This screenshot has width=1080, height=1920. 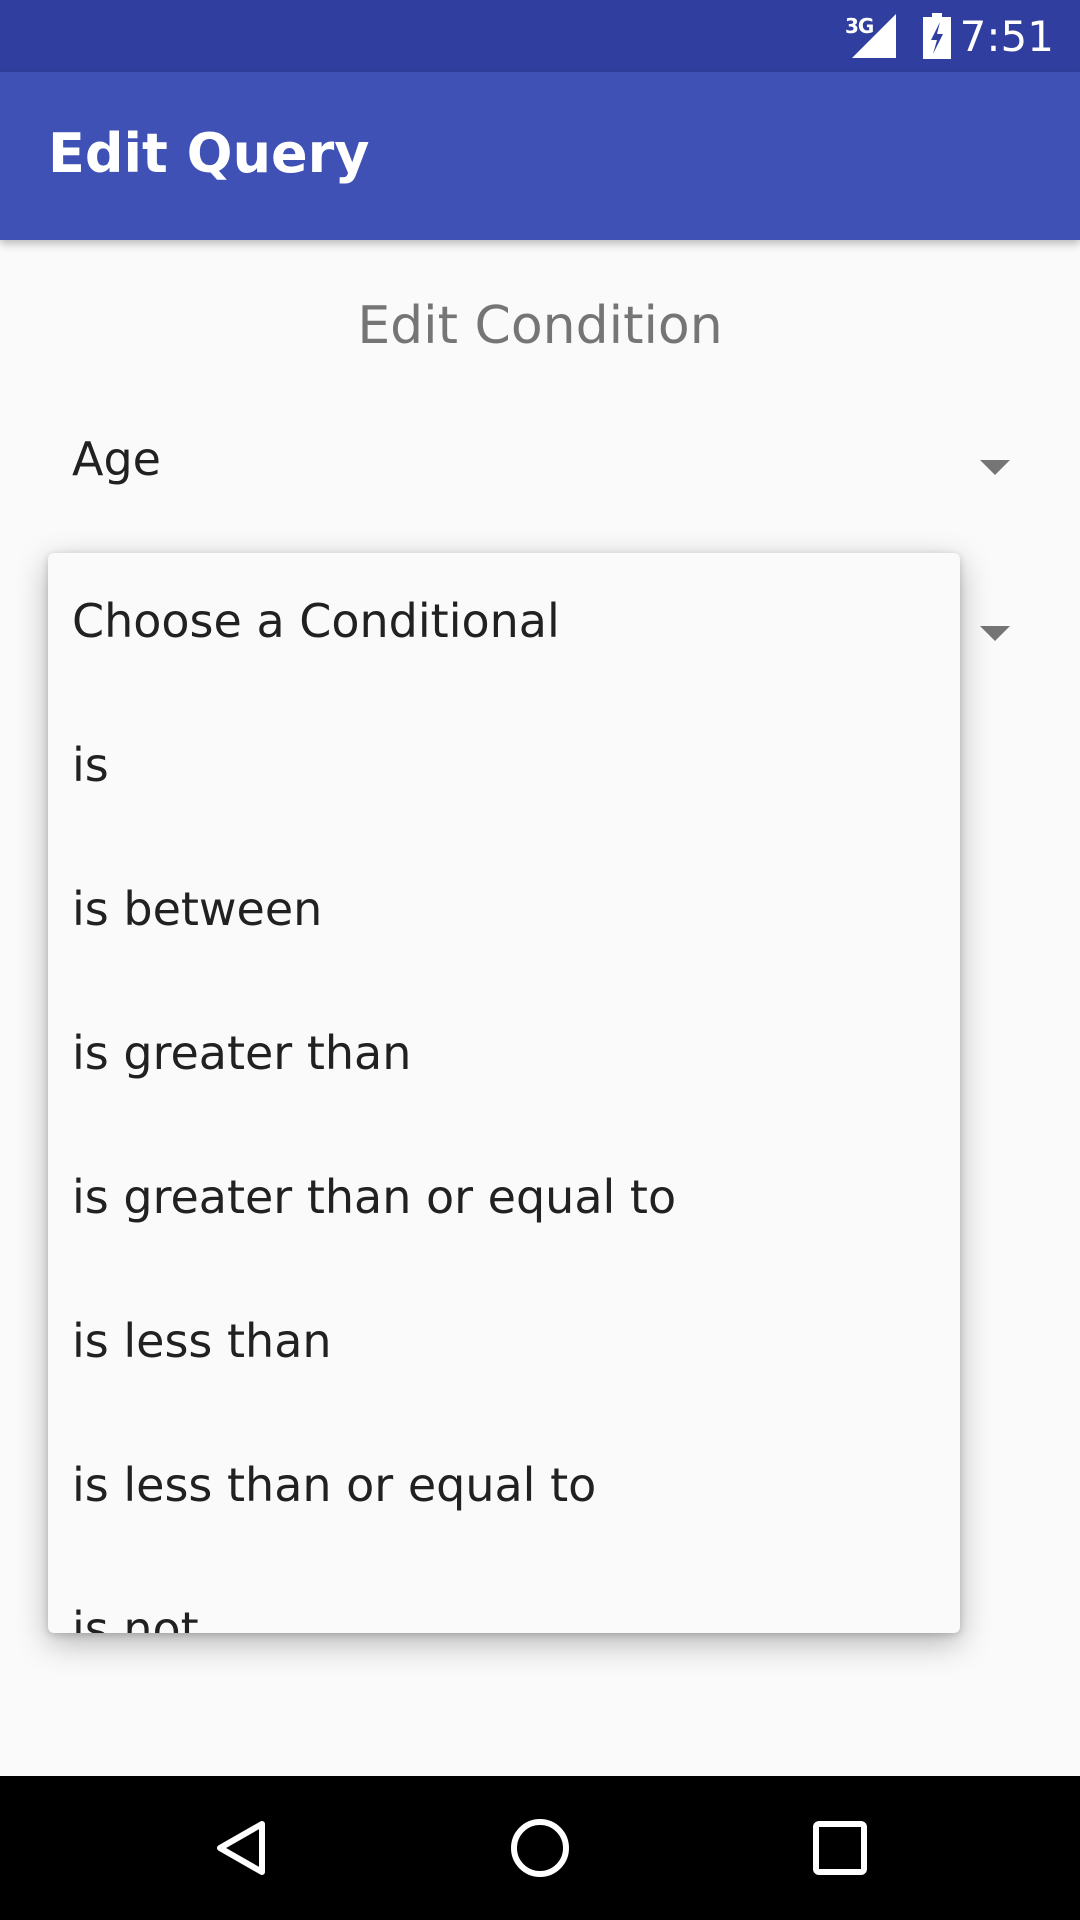 What do you see at coordinates (242, 1848) in the screenshot?
I see `back-icon` at bounding box center [242, 1848].